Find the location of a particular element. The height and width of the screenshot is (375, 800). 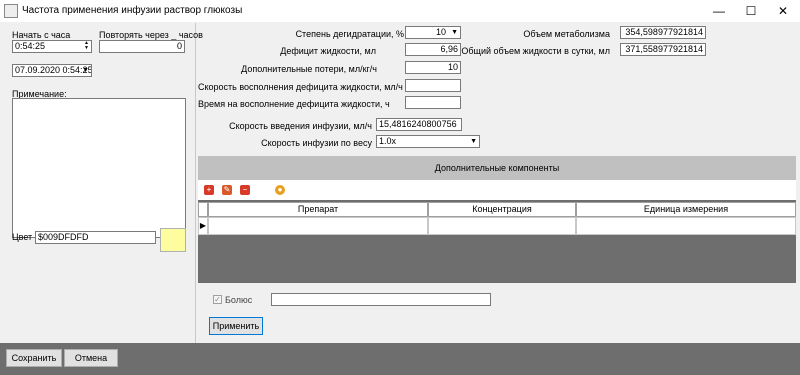

metabolism-field: 354,598977921814 is located at coordinates (663, 32).